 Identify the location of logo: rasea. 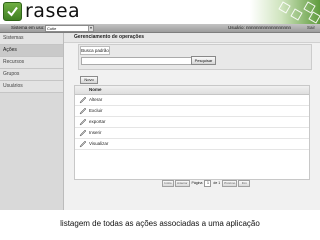
(41, 11).